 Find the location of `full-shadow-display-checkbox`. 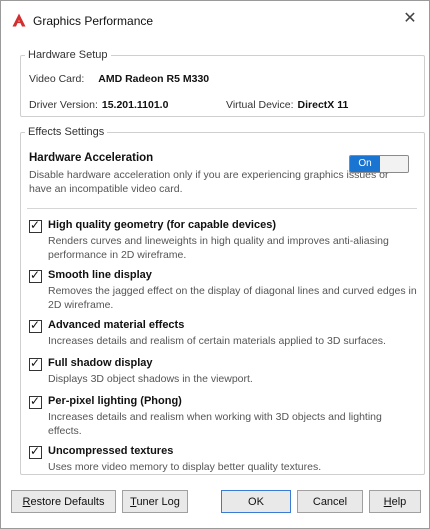

full-shadow-display-checkbox is located at coordinates (35, 363).